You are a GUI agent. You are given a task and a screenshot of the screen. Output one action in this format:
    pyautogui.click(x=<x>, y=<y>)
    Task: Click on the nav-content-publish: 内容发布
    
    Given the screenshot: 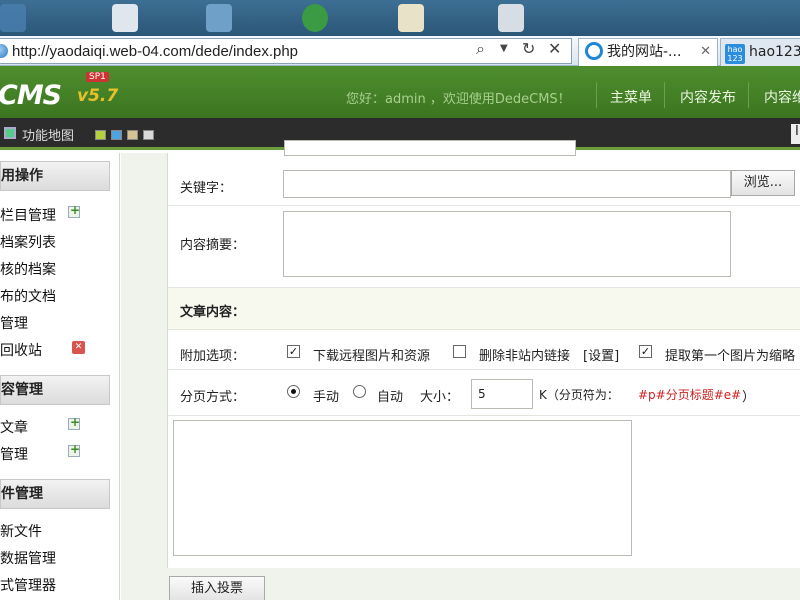 What is the action you would take?
    pyautogui.click(x=708, y=97)
    